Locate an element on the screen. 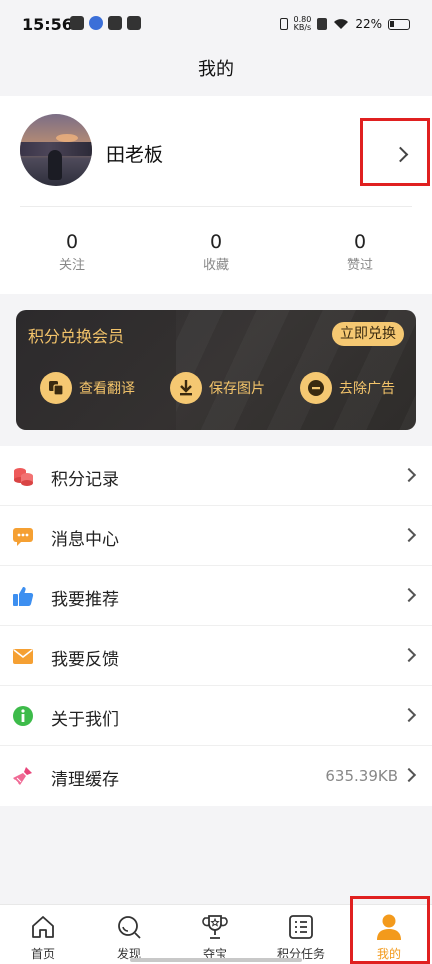 This screenshot has width=432, height=964. download-icon is located at coordinates (186, 388).